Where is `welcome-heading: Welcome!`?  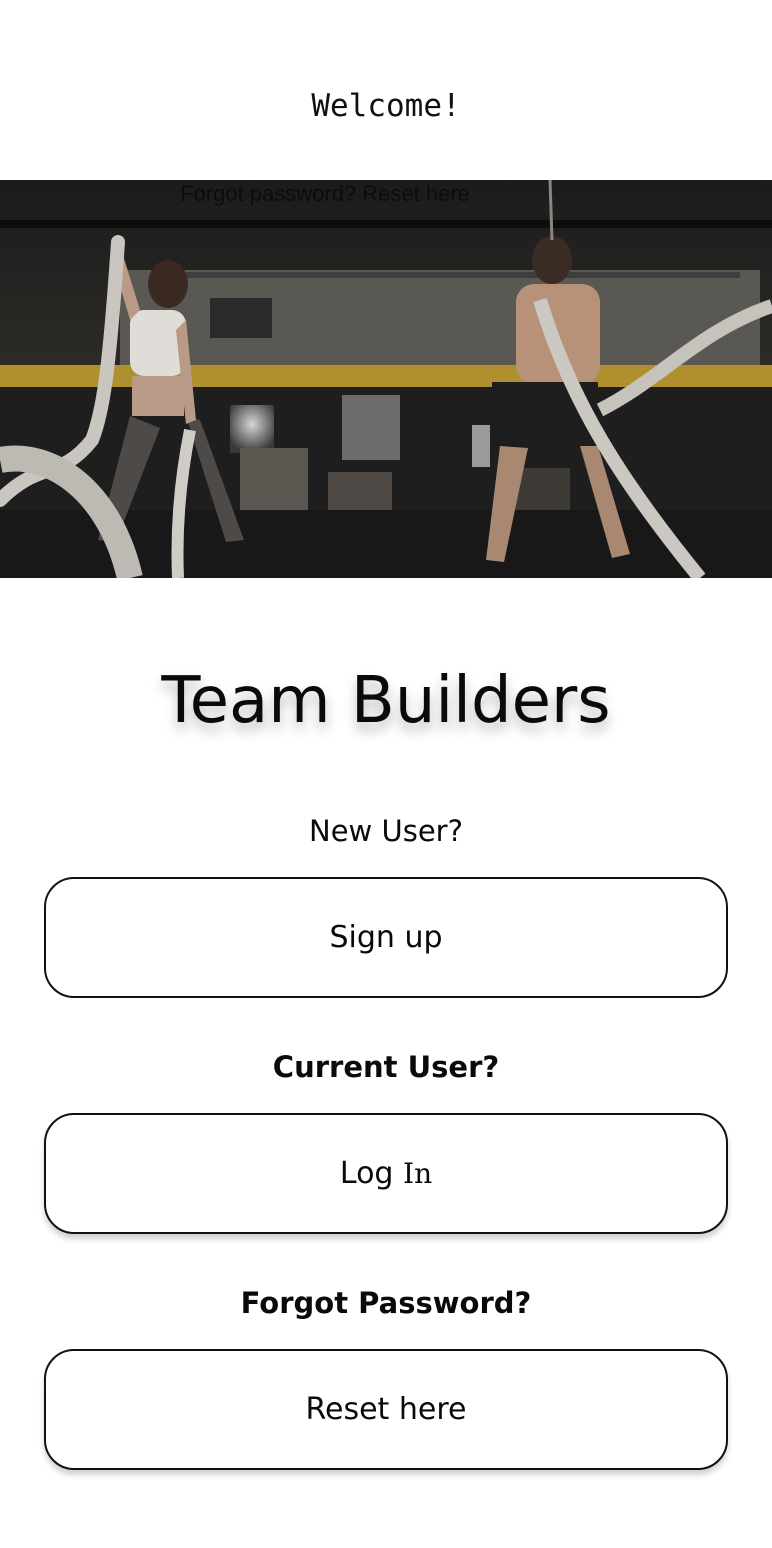 welcome-heading: Welcome! is located at coordinates (386, 106).